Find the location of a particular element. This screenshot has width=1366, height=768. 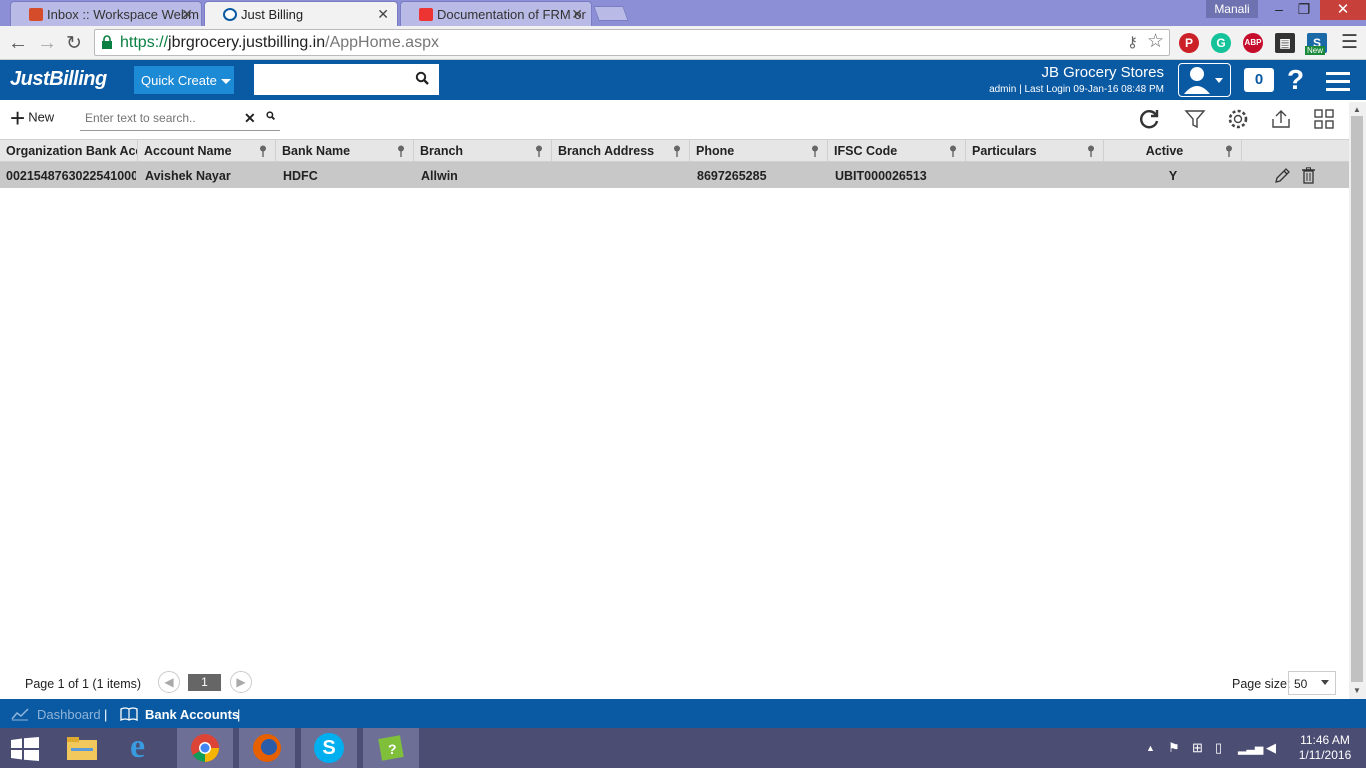

refresh-icon is located at coordinates (1149, 119).